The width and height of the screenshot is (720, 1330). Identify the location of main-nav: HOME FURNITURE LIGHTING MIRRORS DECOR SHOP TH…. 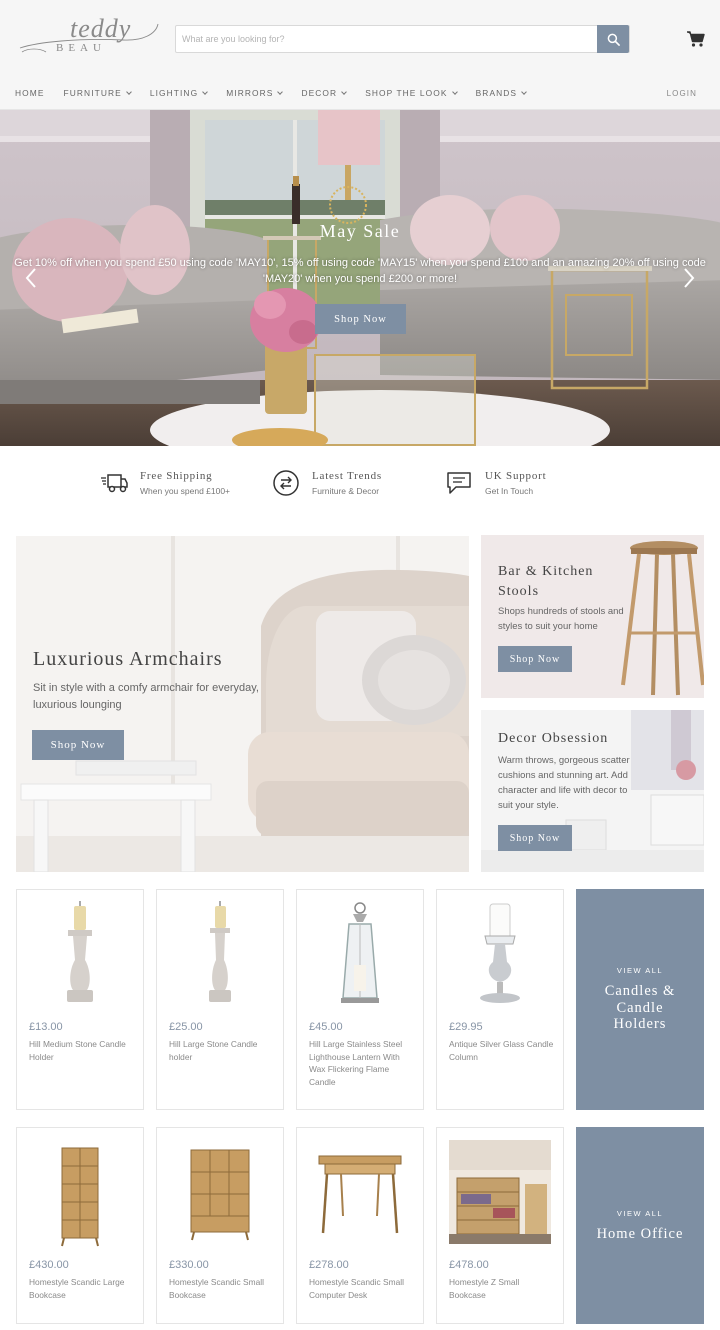
(365, 93).